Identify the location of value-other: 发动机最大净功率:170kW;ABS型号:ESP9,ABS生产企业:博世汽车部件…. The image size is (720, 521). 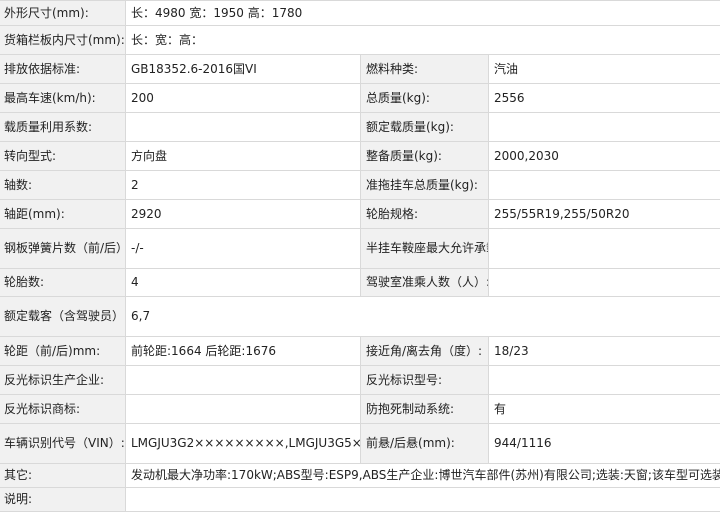
(422, 475).